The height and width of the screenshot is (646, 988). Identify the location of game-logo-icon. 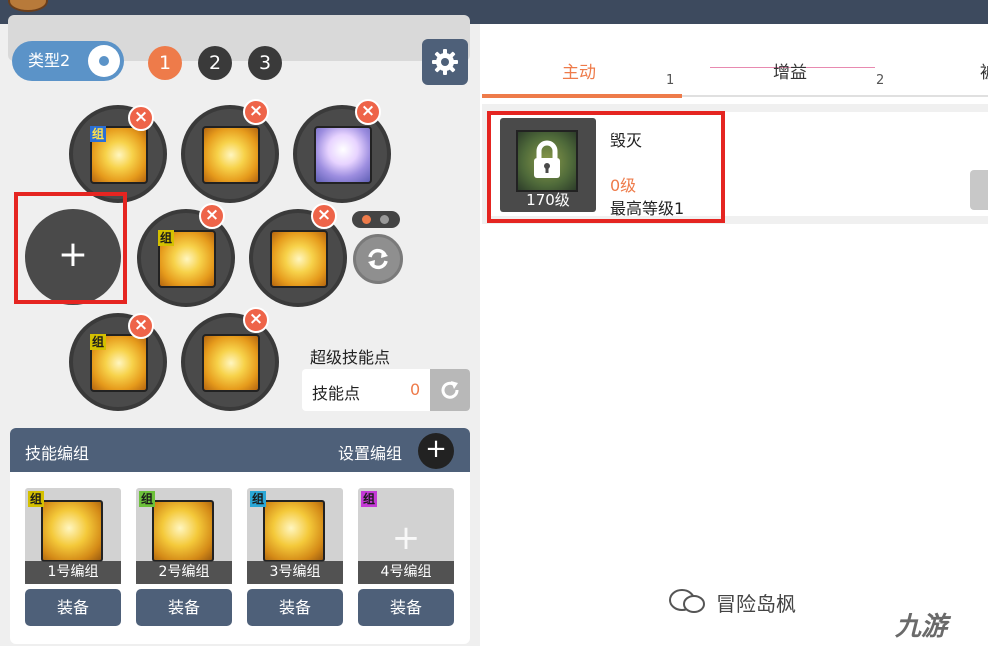
(28, 6).